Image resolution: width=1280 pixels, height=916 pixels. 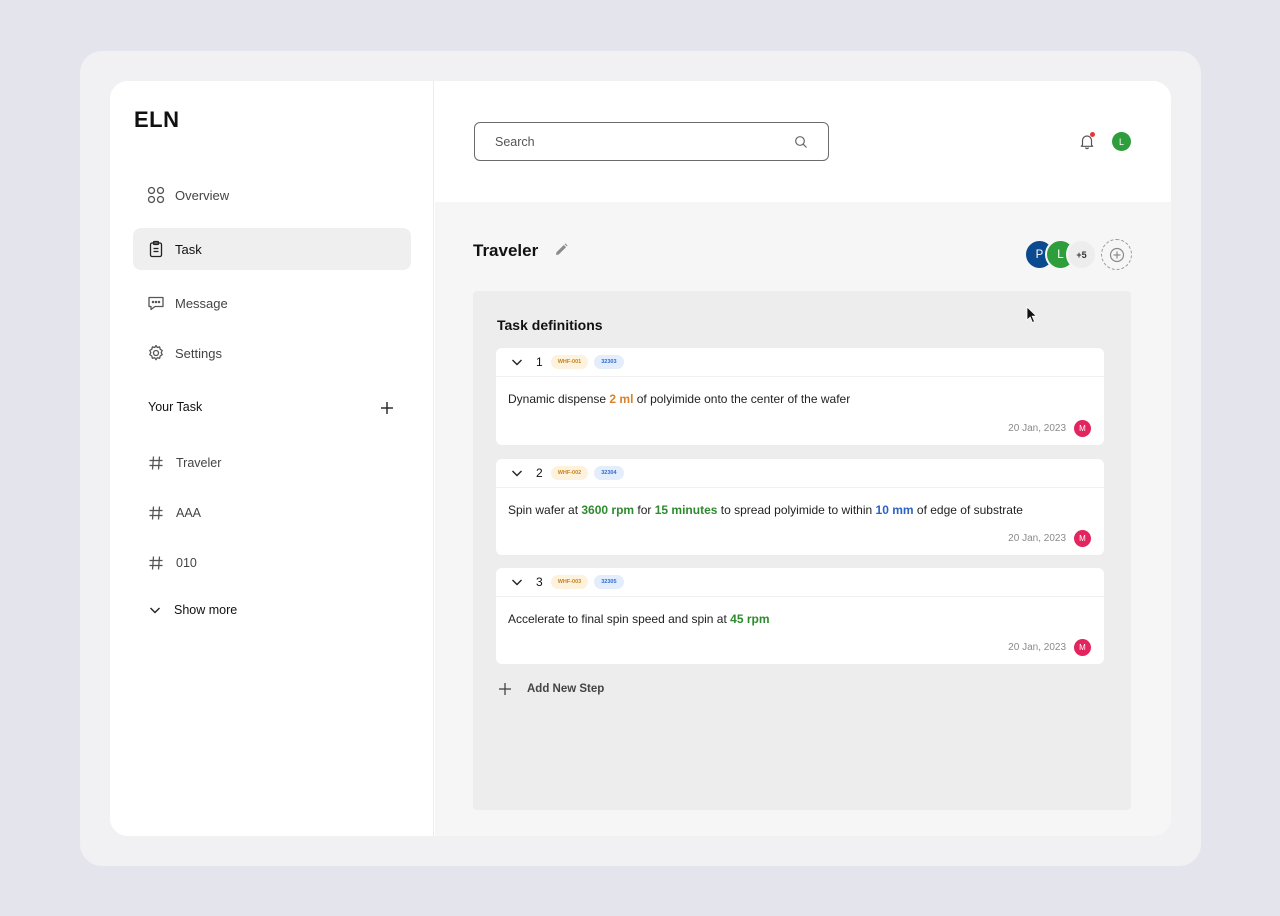 What do you see at coordinates (186, 563) in the screenshot?
I see `channel-label: 010` at bounding box center [186, 563].